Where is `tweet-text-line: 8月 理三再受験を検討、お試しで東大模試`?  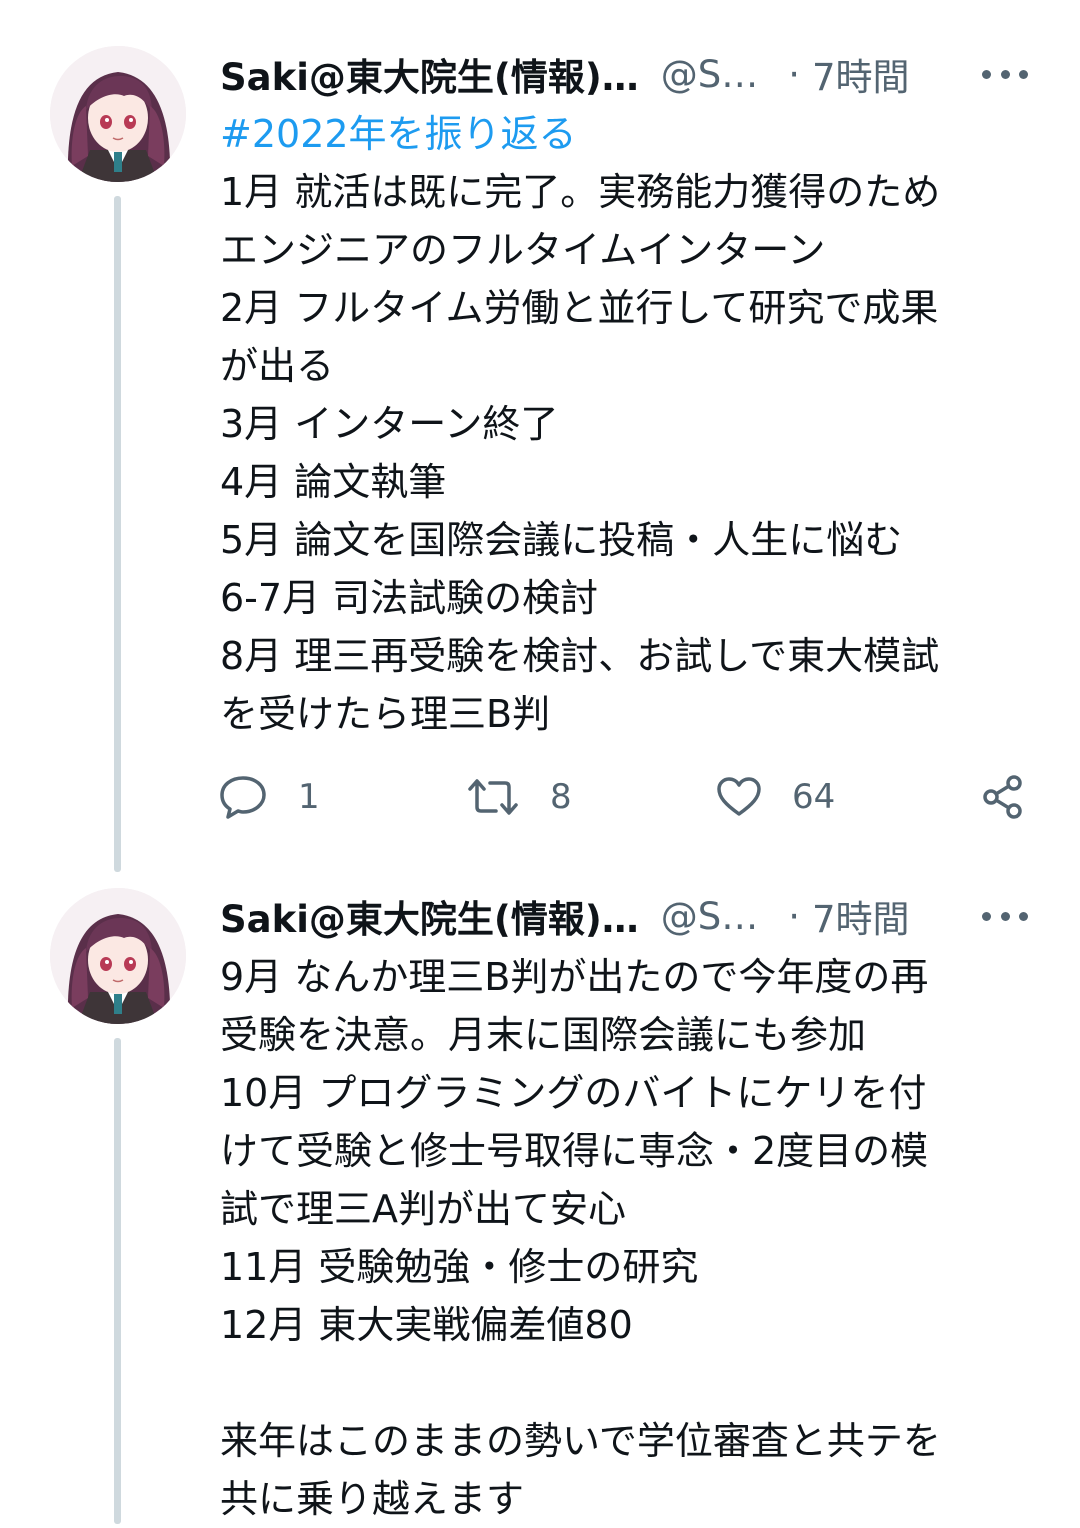
tweet-text-line: 8月 理三再受験を検討、お試しで東大模試 is located at coordinates (580, 656).